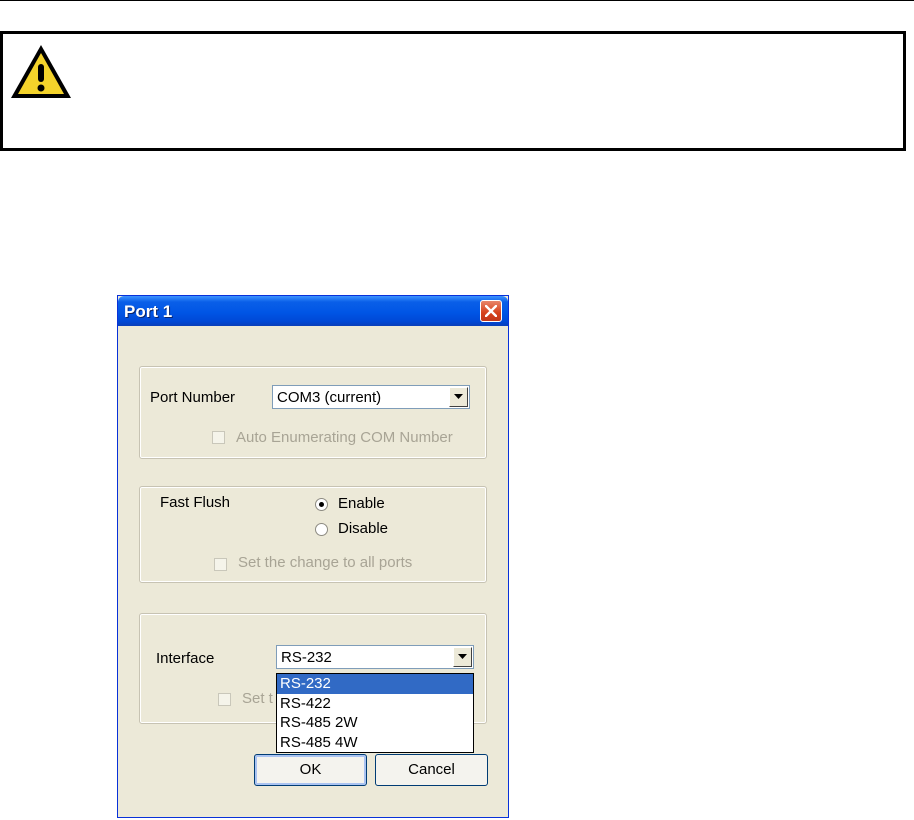 The height and width of the screenshot is (820, 914). I want to click on interface-label: Interface, so click(185, 658).